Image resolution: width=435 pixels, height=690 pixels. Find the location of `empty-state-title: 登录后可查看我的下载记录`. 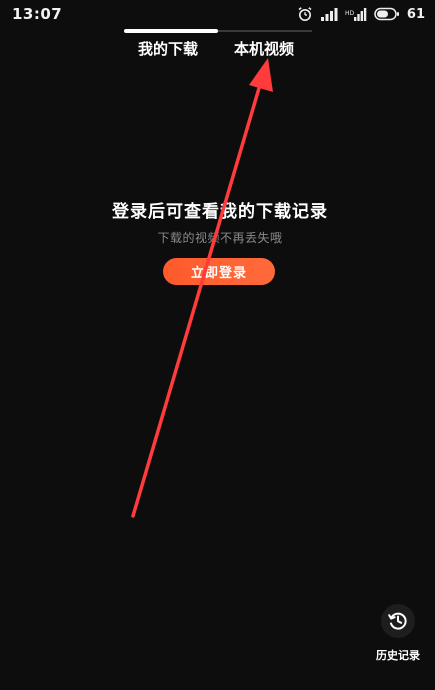

empty-state-title: 登录后可查看我的下载记录 is located at coordinates (220, 212).